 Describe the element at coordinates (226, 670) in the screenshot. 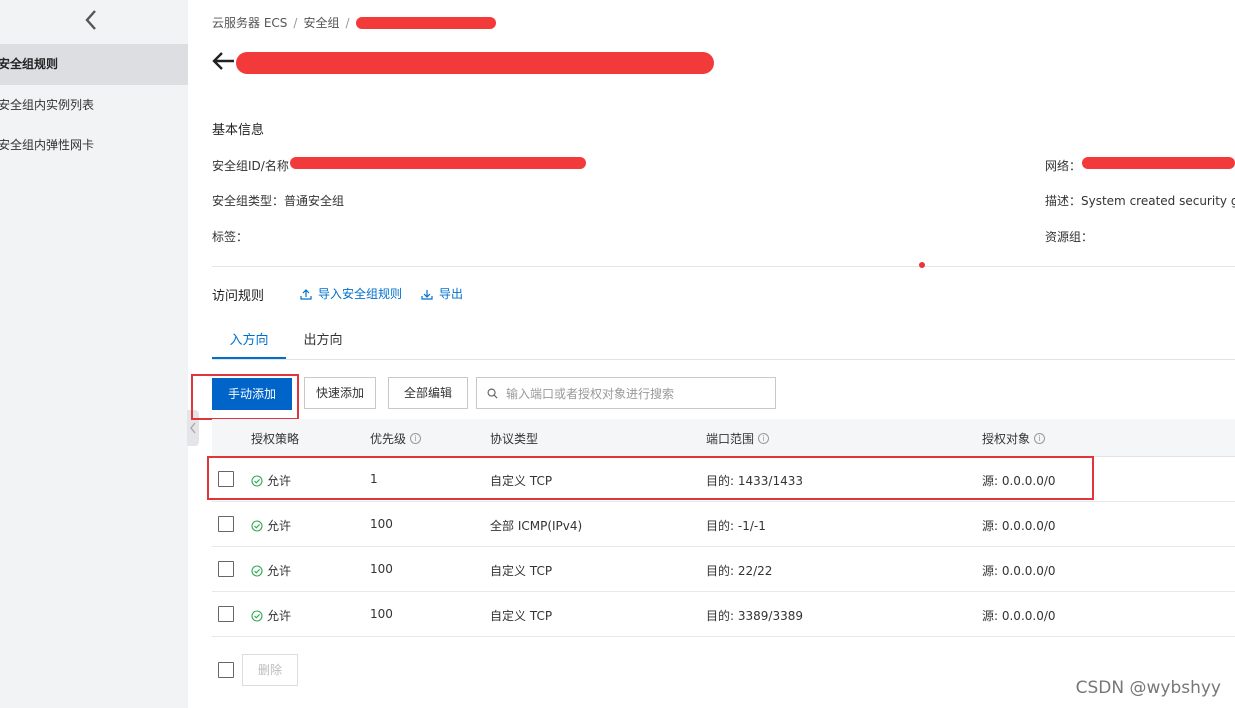

I see `select-all-checkbox` at that location.